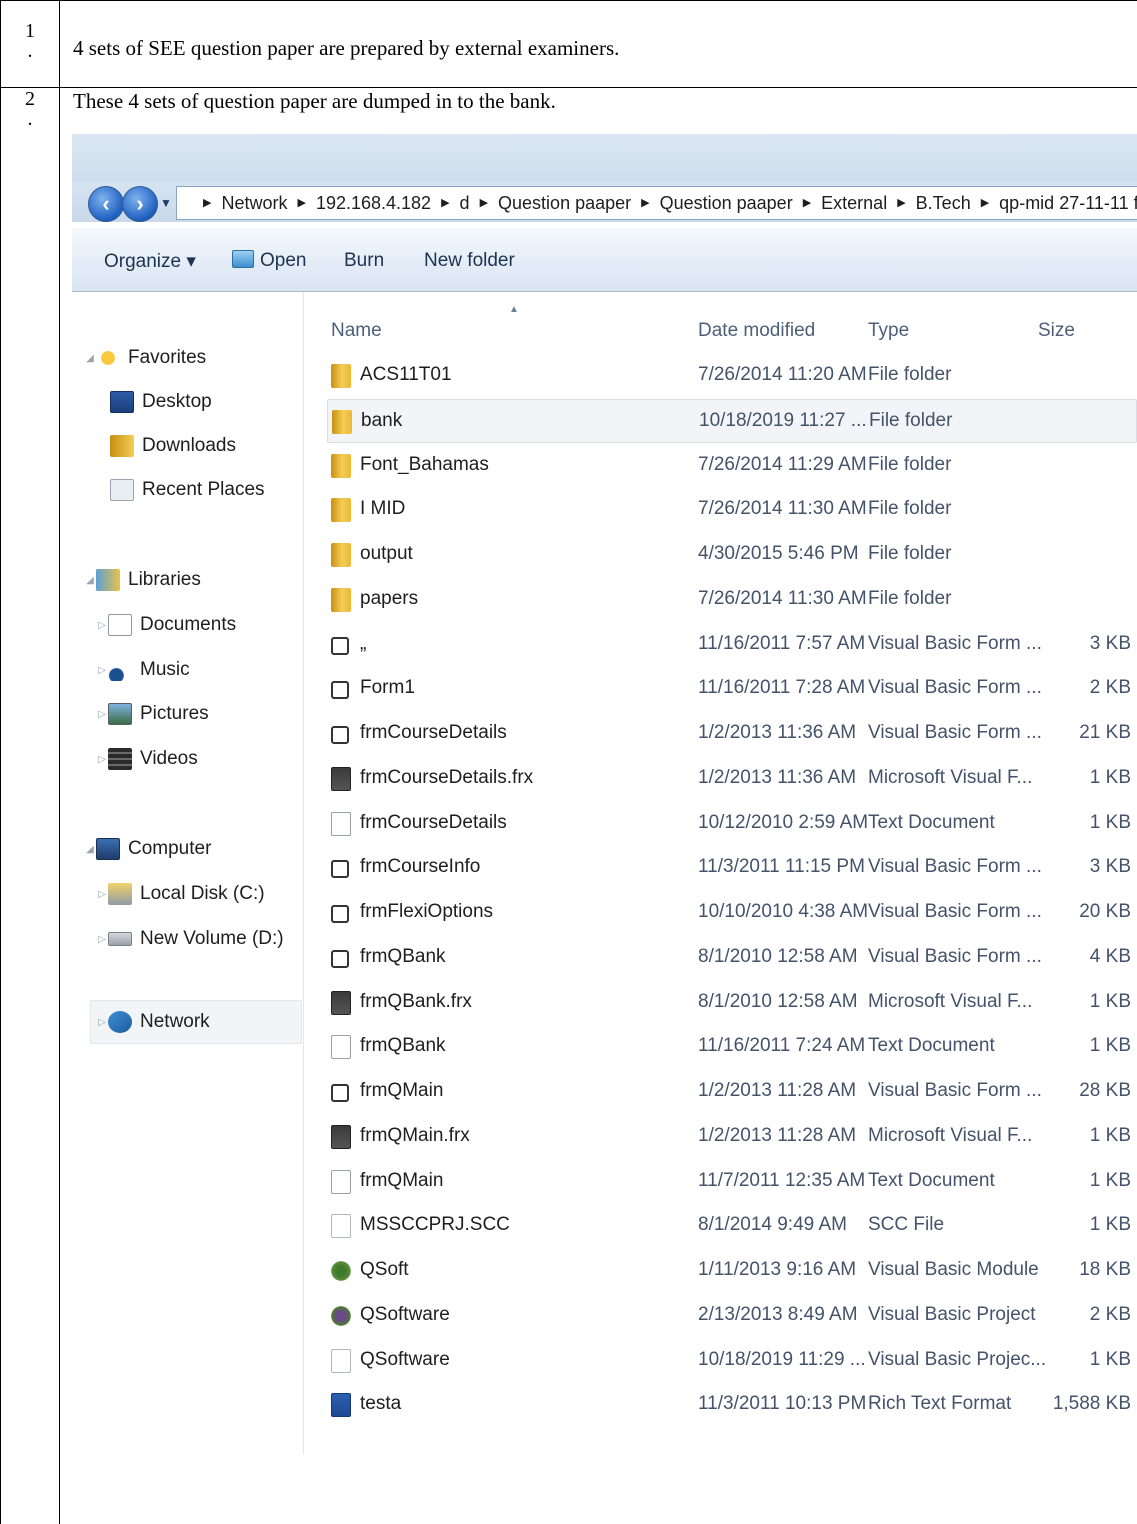 This screenshot has width=1137, height=1524. I want to click on nav-computer: ◢ Computer, so click(147, 849).